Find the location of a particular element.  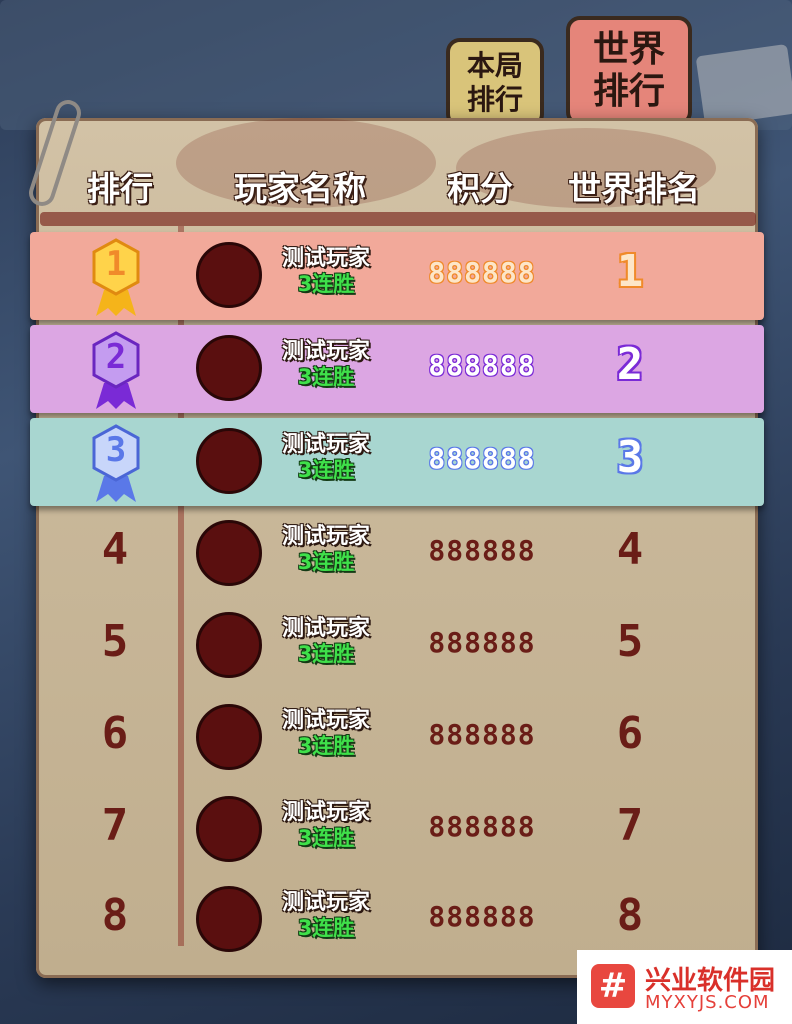

medal-rank-number: 3 is located at coordinates (116, 450).